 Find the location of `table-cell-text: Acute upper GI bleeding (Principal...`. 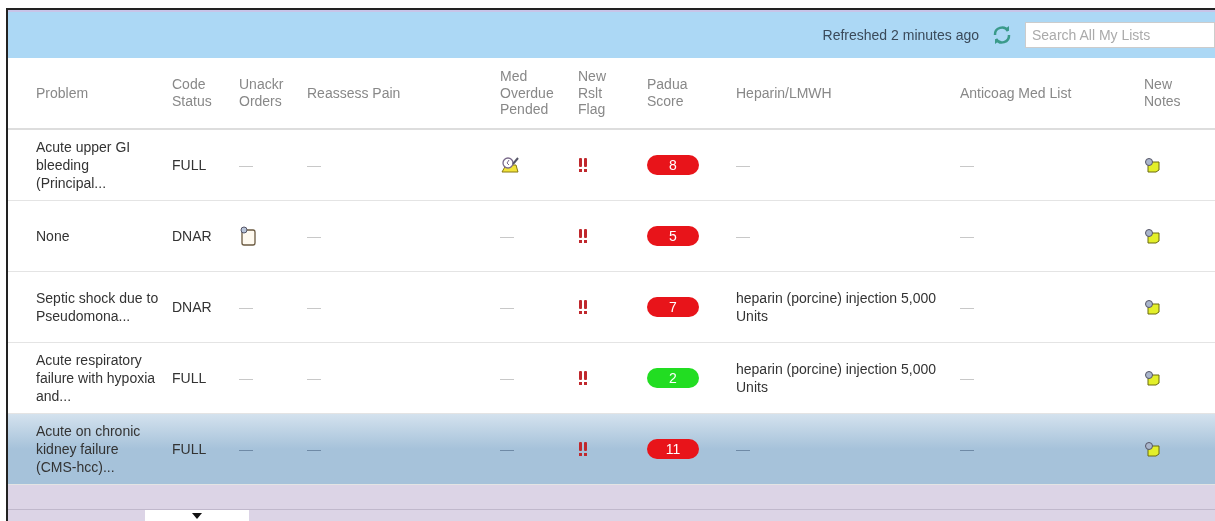

table-cell-text: Acute upper GI bleeding (Principal... is located at coordinates (84, 165).